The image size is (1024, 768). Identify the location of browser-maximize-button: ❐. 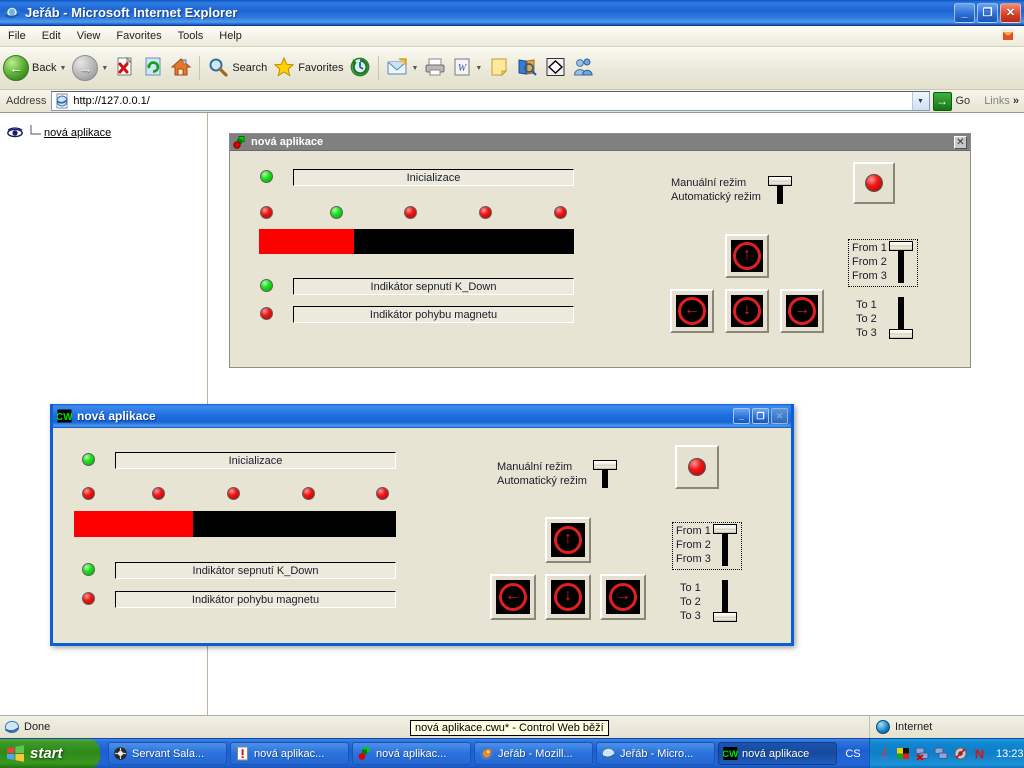
(987, 12).